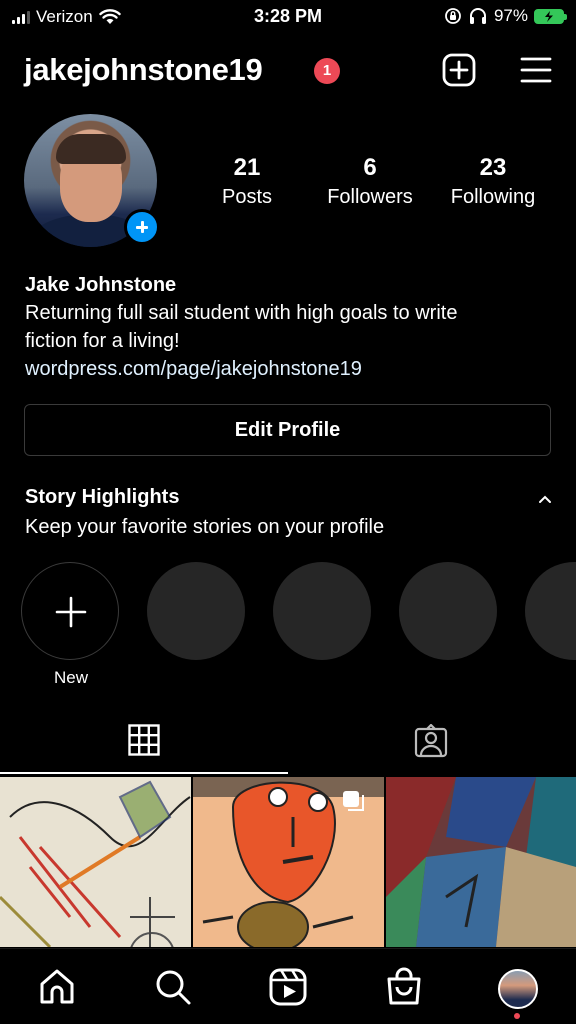  Describe the element at coordinates (370, 167) in the screenshot. I see `followers-count: 6` at that location.